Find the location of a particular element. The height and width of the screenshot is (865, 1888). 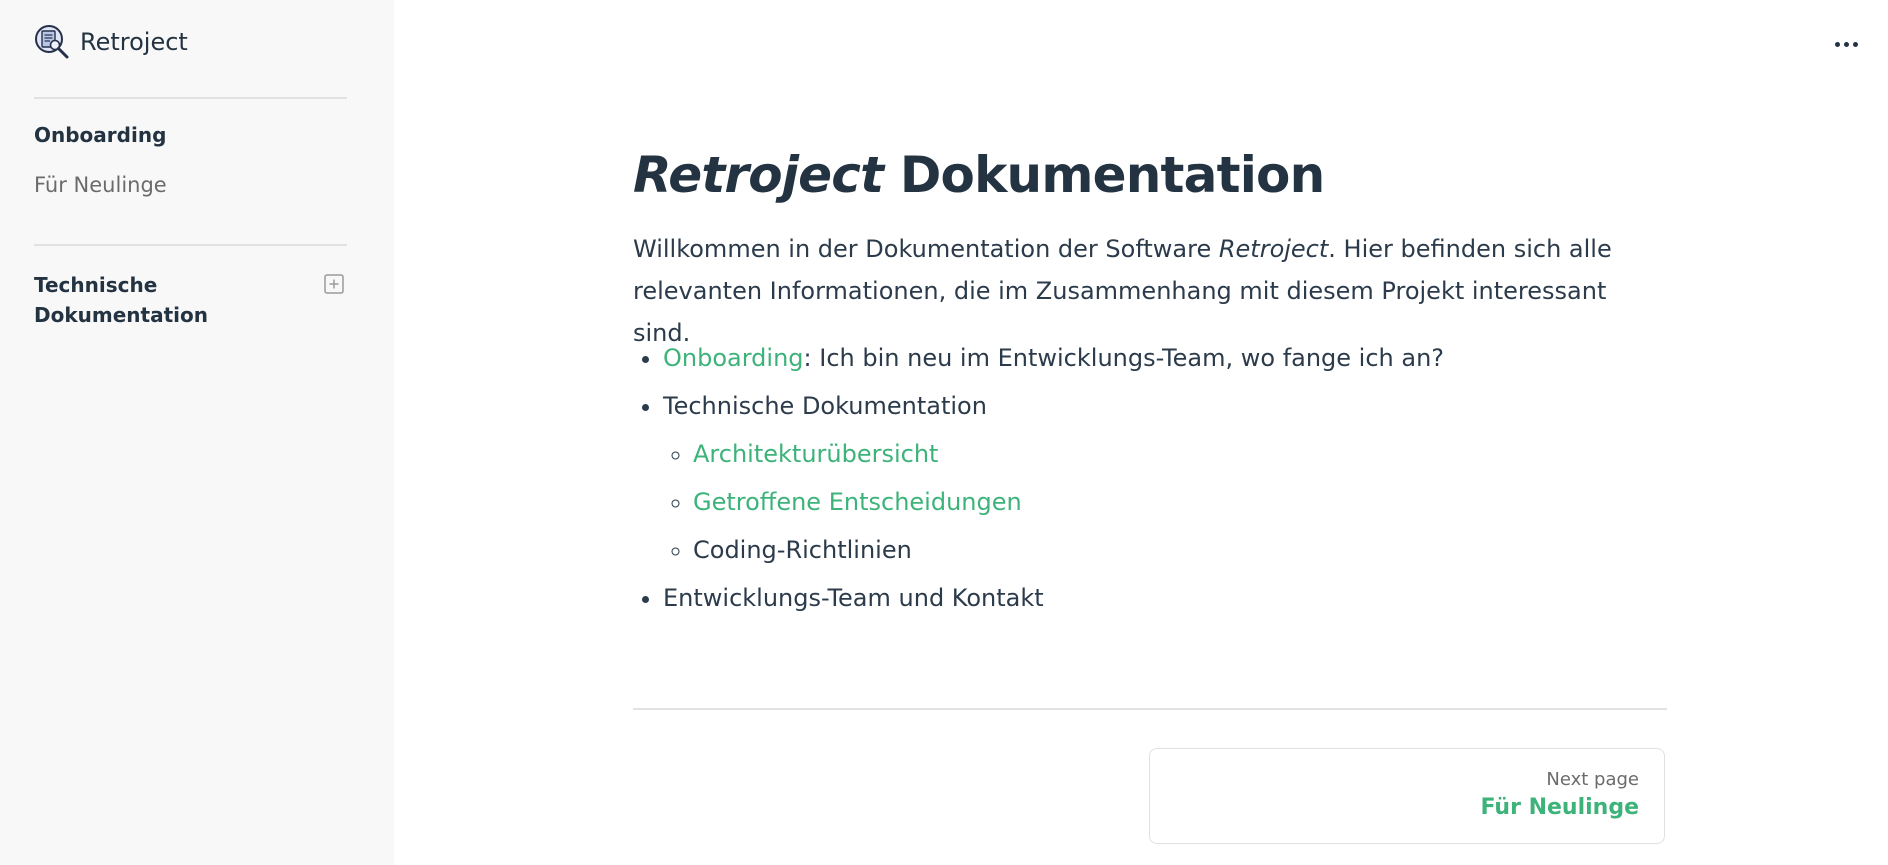

sidebar-section-onboarding: Onboarding is located at coordinates (100, 135).